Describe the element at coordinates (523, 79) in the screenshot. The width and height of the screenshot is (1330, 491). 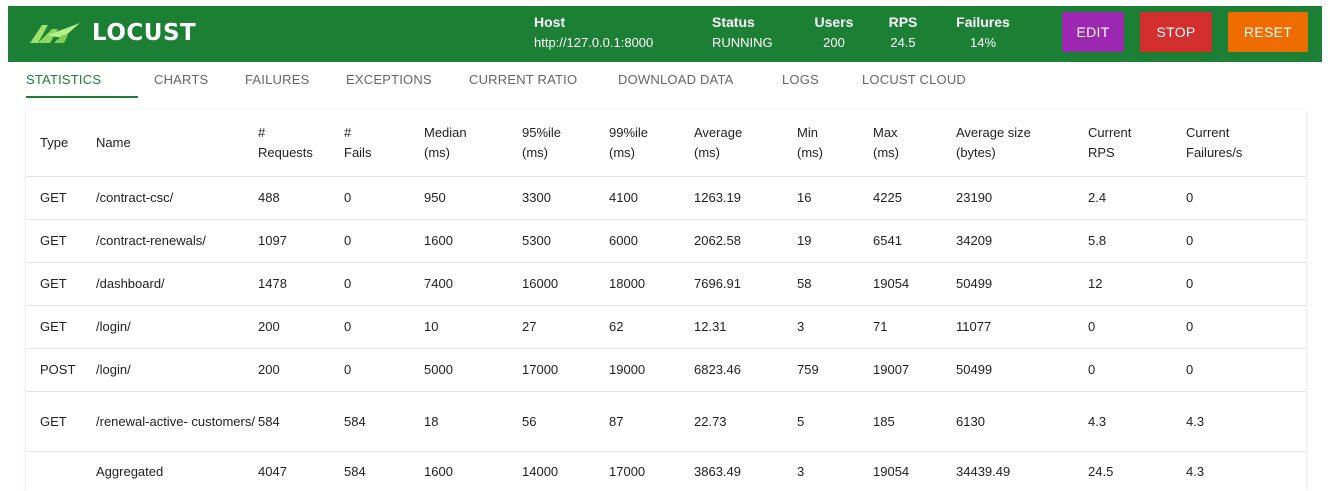
I see `tab-current-ratio: CURRENT RATIO` at that location.